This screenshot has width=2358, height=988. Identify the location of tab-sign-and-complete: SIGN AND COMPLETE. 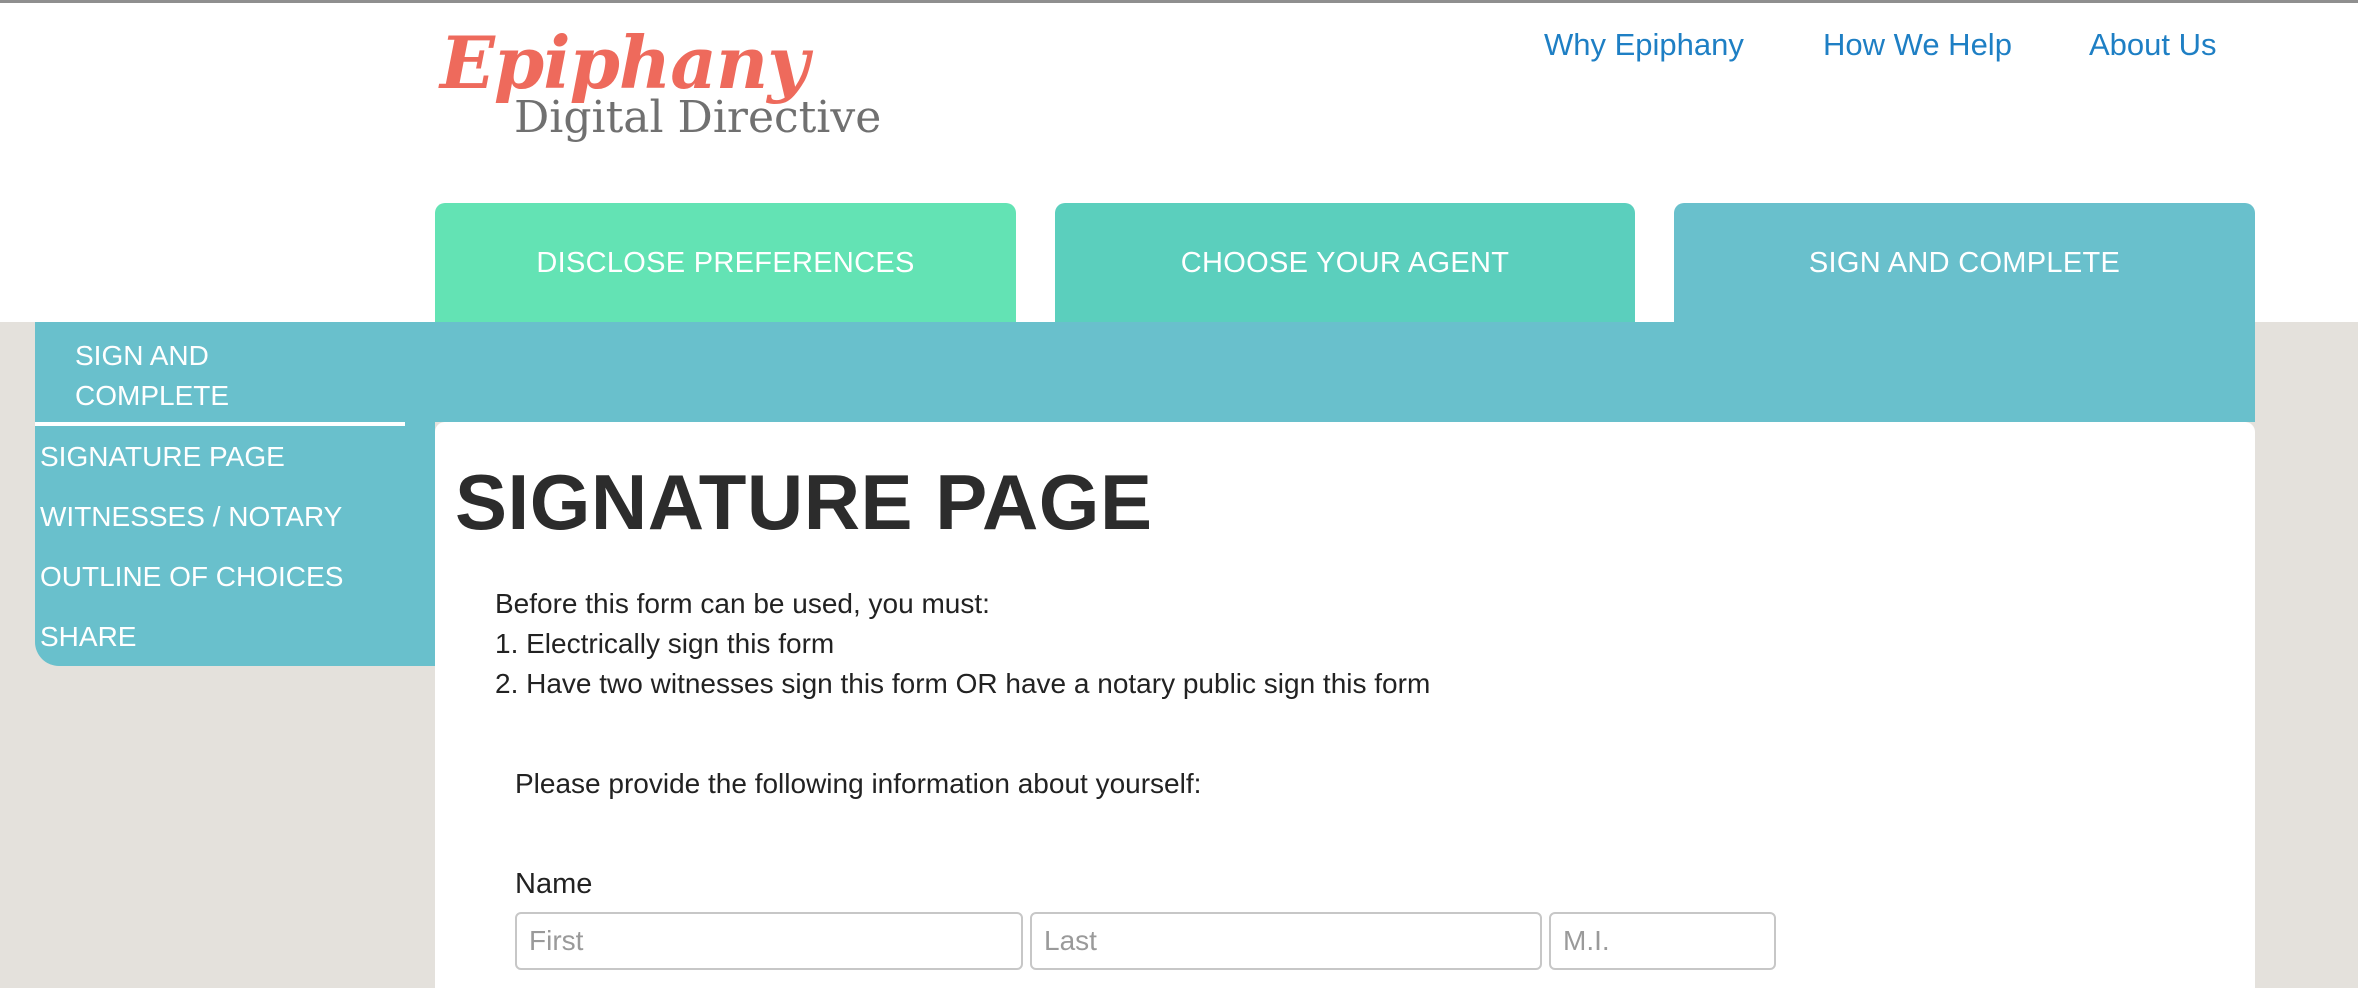
(1964, 263).